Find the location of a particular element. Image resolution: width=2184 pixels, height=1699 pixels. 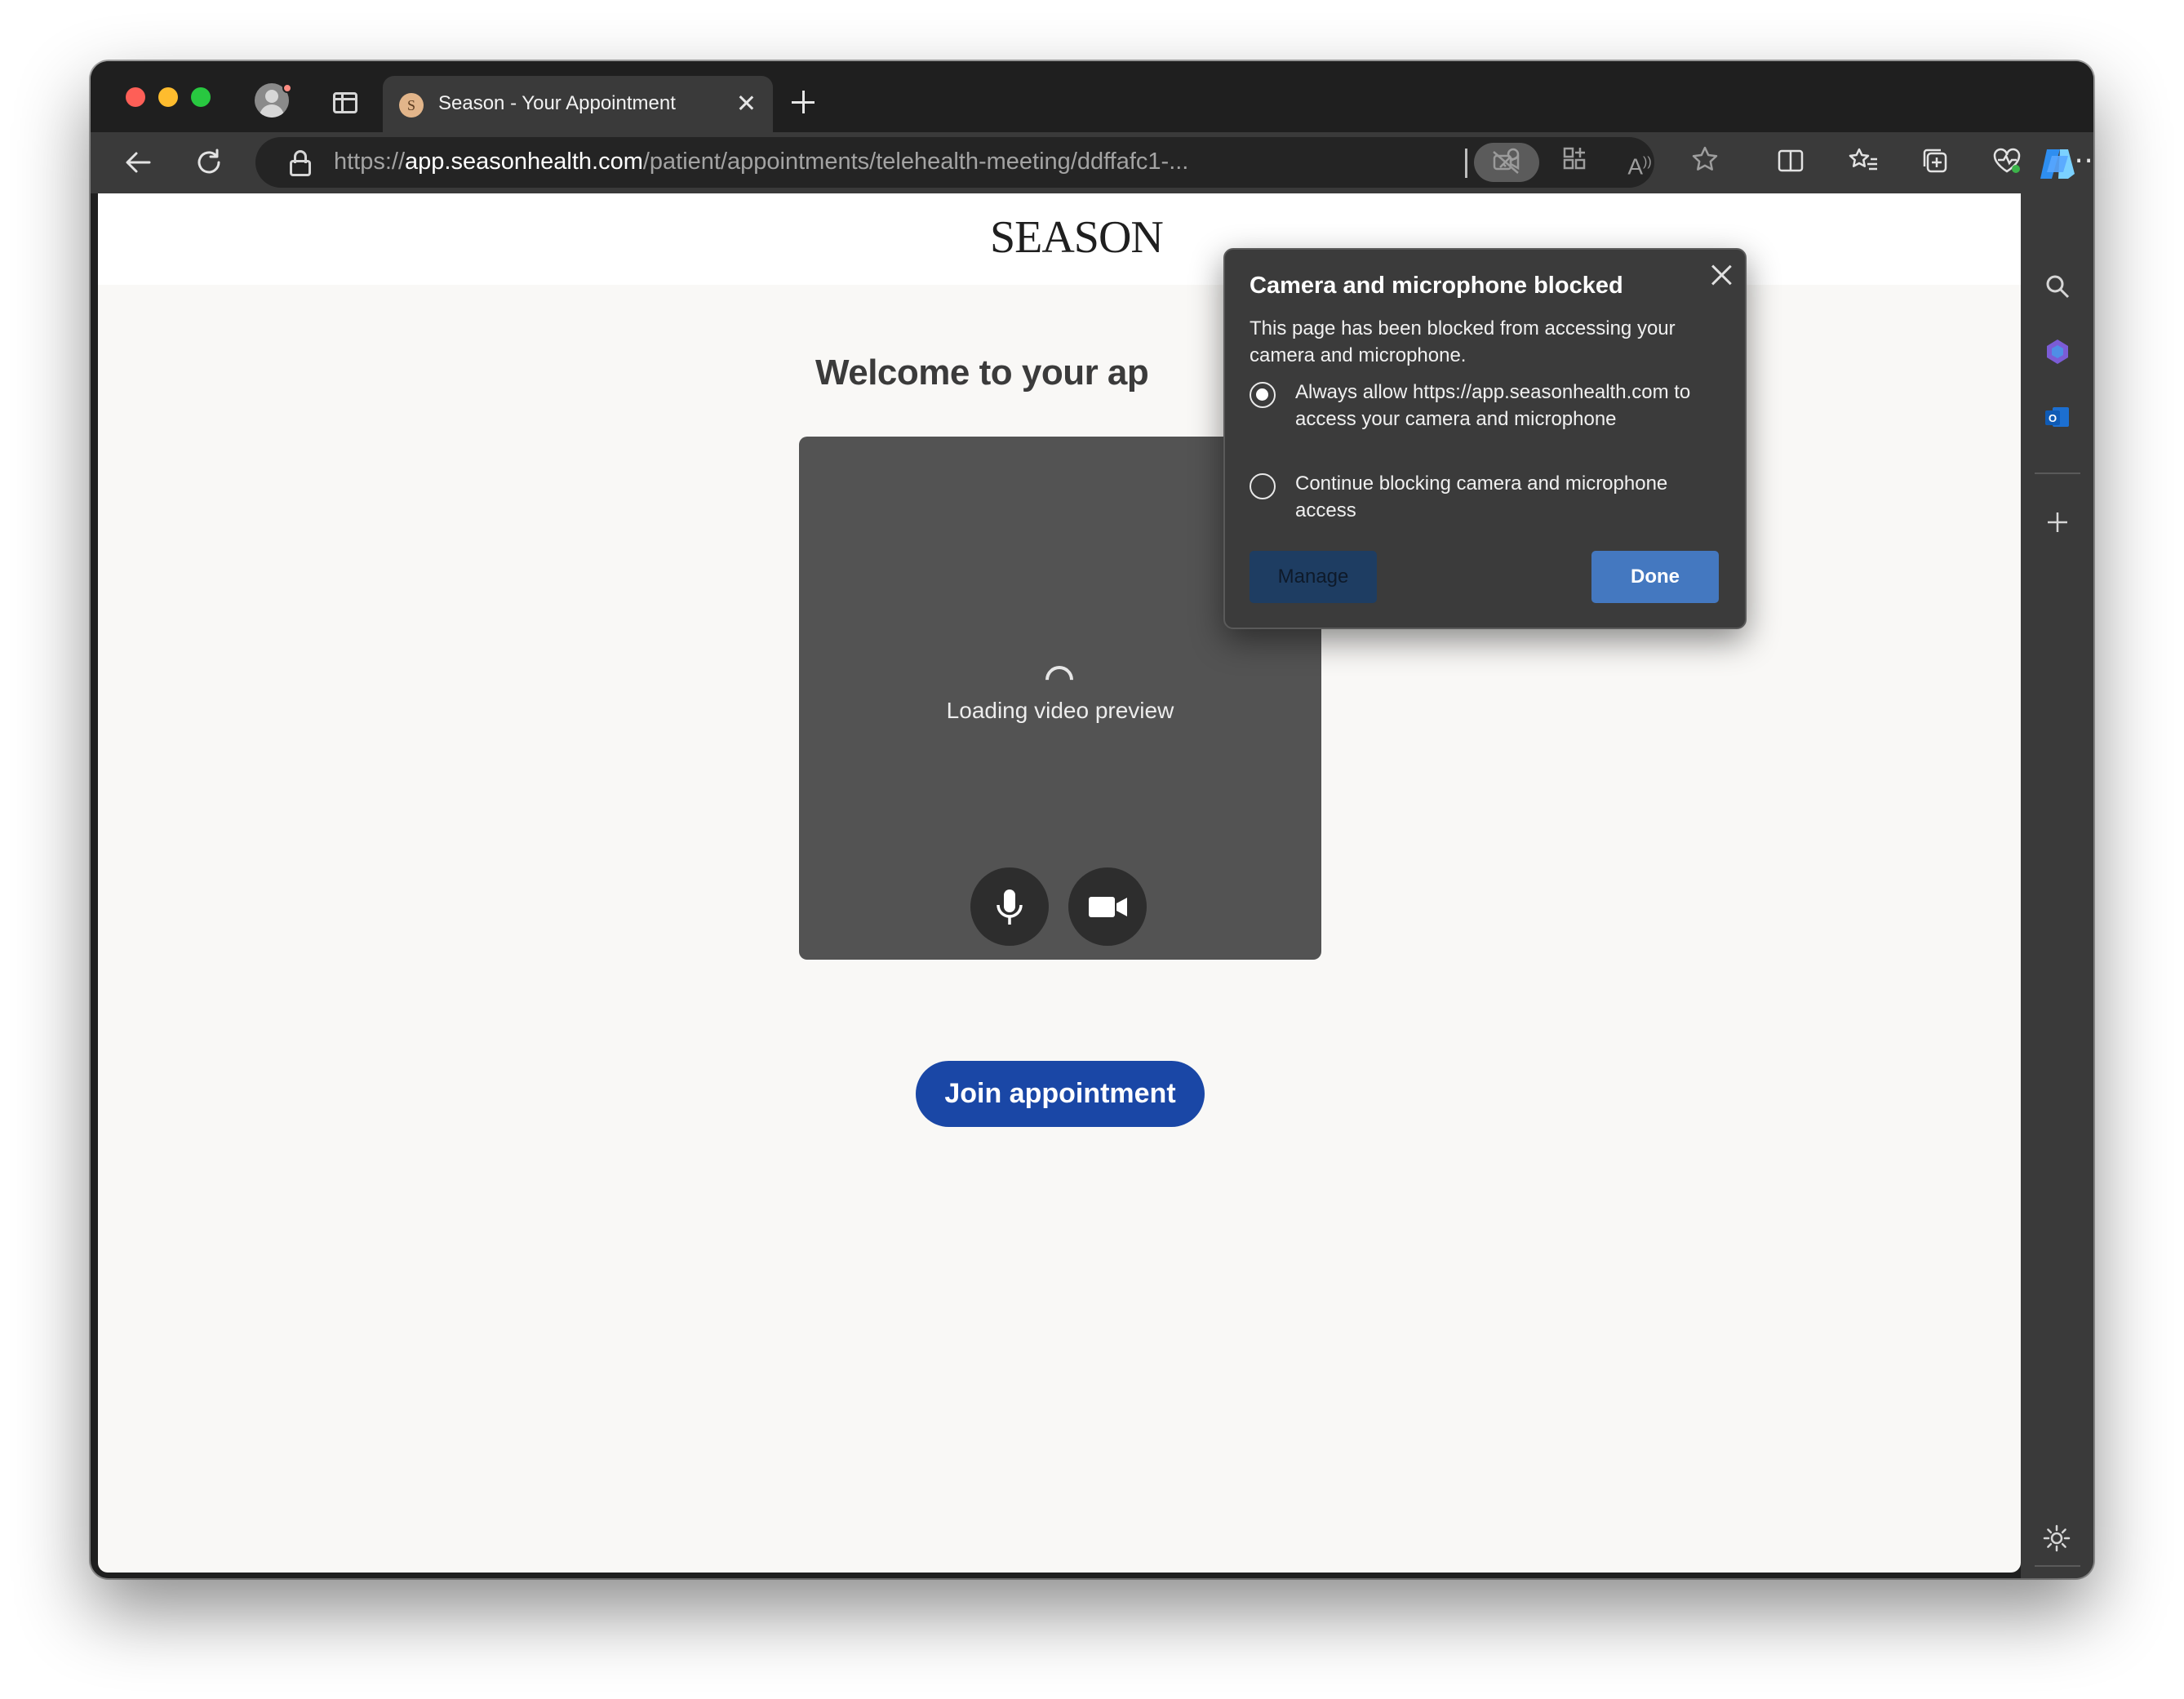

address-divider is located at coordinates (1466, 163).